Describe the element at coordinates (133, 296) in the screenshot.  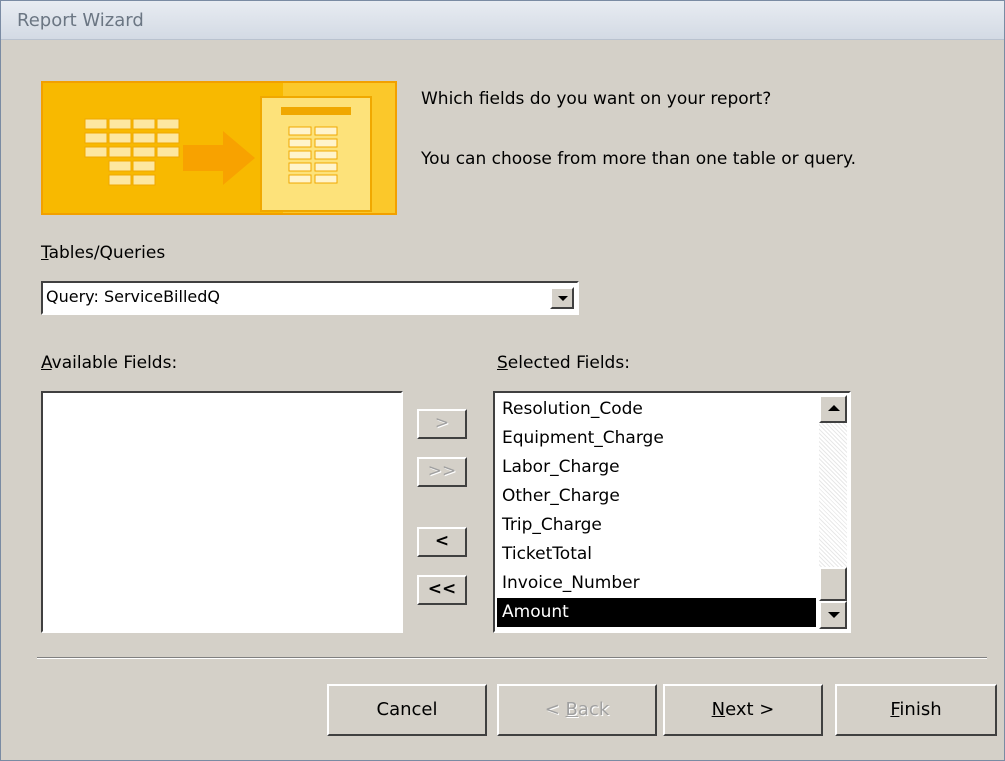
I see `tables-queries-value: Query: ServiceBilledQ` at that location.